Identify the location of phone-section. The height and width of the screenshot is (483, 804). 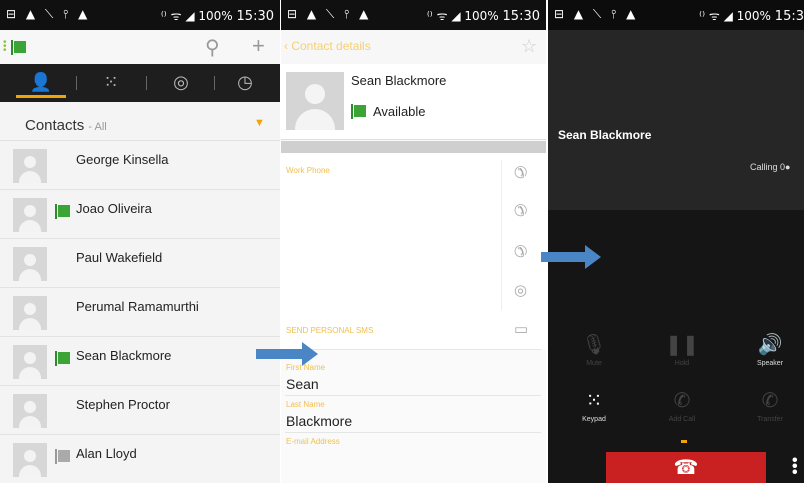
(413, 251).